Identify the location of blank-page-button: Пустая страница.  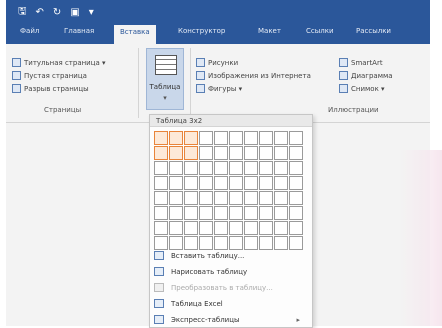
(49, 75).